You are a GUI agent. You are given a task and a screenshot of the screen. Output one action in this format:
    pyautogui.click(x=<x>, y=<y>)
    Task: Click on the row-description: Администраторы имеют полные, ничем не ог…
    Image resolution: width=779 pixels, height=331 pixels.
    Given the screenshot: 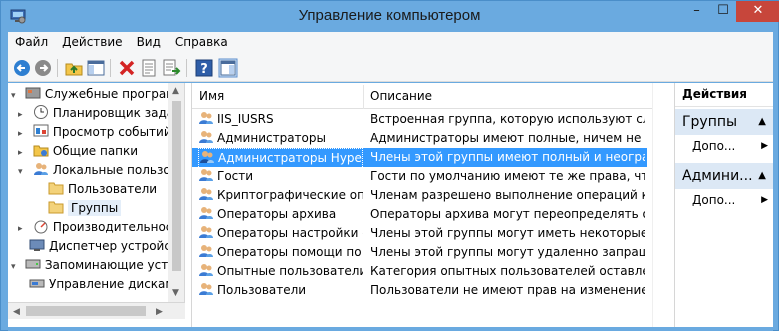 What is the action you would take?
    pyautogui.click(x=507, y=138)
    